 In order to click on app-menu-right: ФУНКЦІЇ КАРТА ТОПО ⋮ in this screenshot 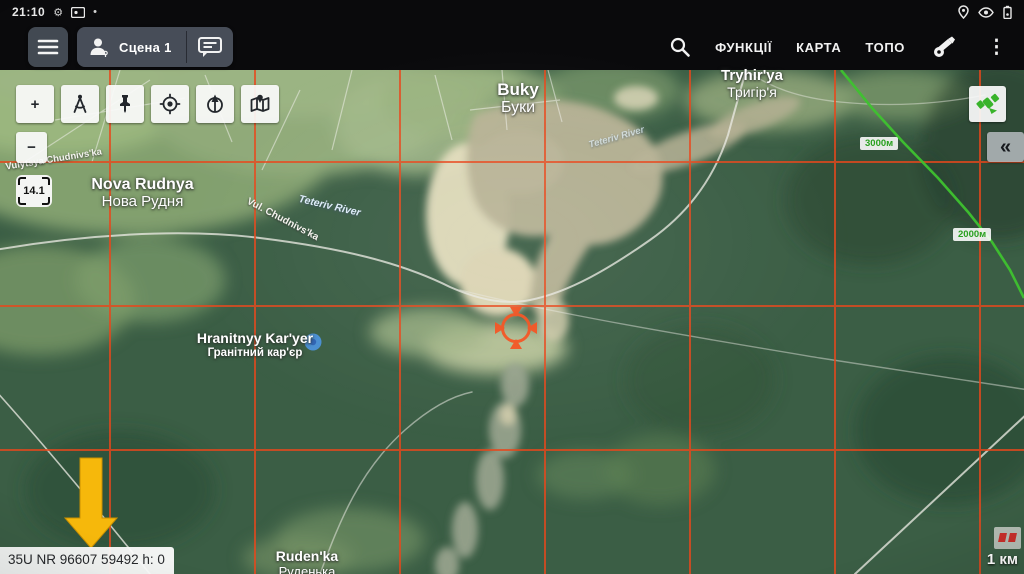, I will do `click(839, 47)`.